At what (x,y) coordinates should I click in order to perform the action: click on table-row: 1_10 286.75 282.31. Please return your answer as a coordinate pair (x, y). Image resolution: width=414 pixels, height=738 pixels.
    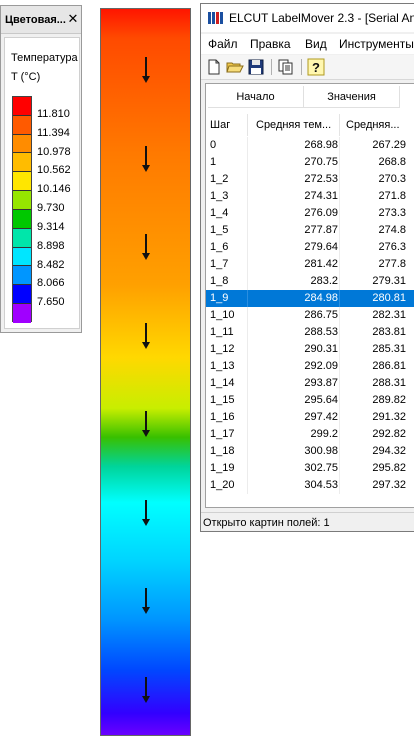
    Looking at the image, I should click on (310, 315).